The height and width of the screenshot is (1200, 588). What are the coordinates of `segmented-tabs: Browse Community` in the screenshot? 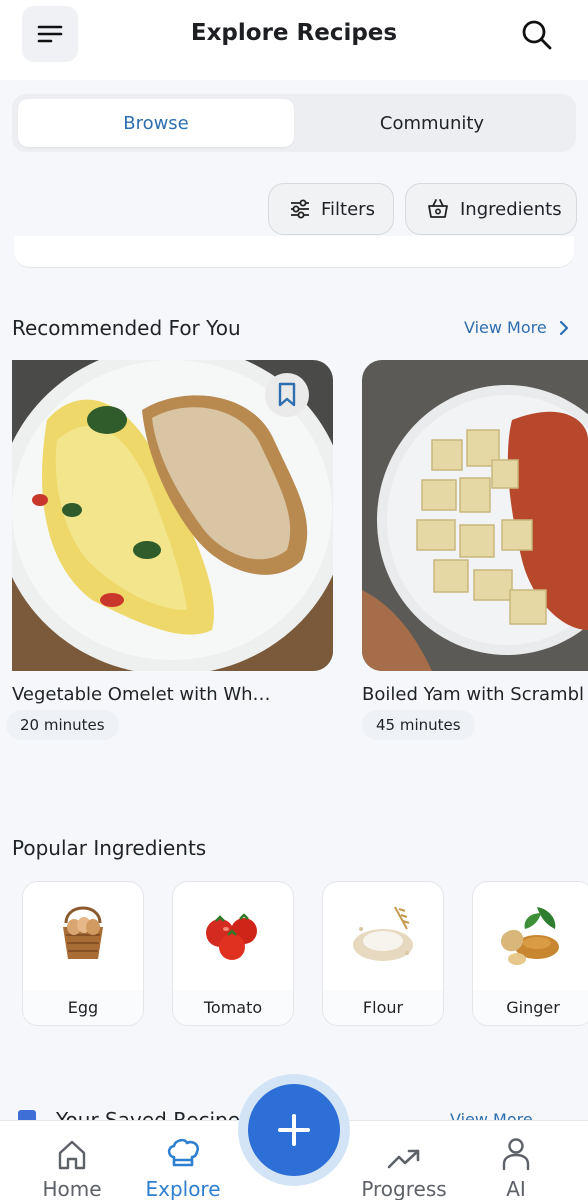 It's located at (294, 123).